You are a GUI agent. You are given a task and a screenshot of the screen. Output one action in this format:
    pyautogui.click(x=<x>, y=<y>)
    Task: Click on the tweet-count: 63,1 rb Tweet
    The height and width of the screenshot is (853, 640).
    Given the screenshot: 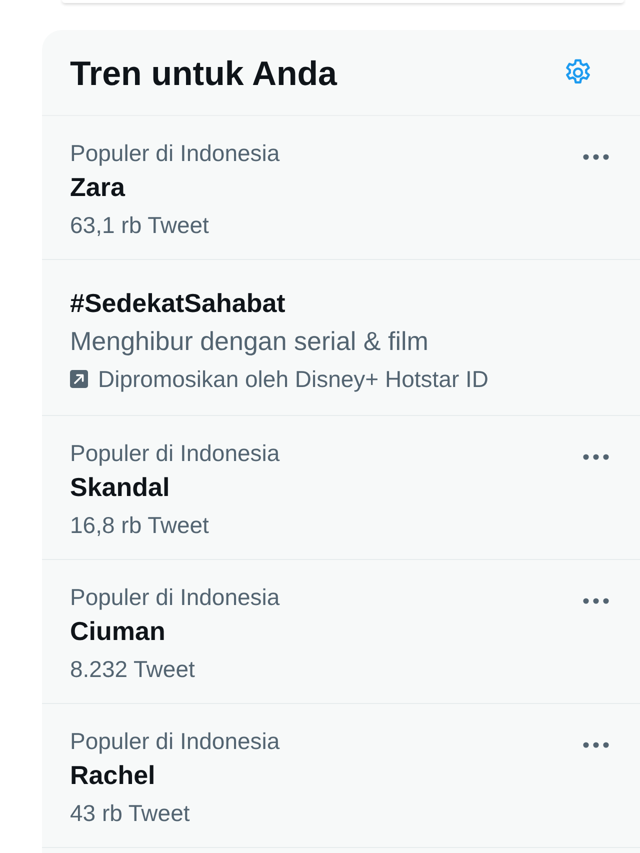 What is the action you would take?
    pyautogui.click(x=139, y=225)
    